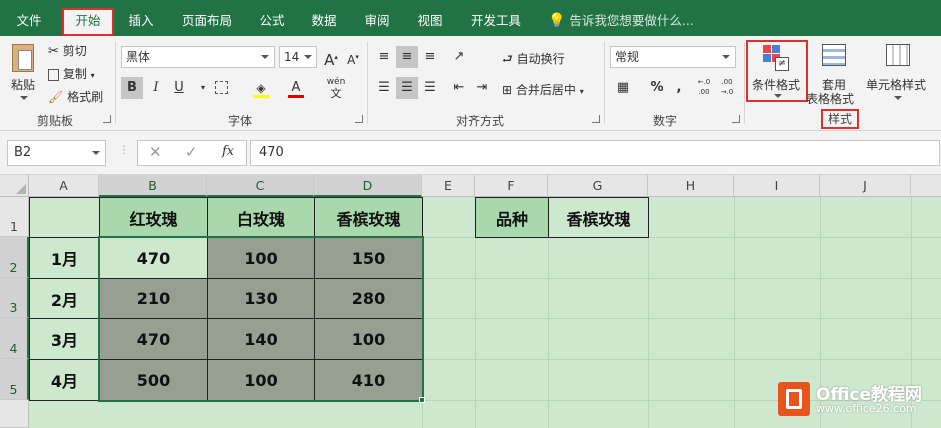 Image resolution: width=941 pixels, height=428 pixels. What do you see at coordinates (899, 71) in the screenshot?
I see `cell-styles-button: 单元格样式` at bounding box center [899, 71].